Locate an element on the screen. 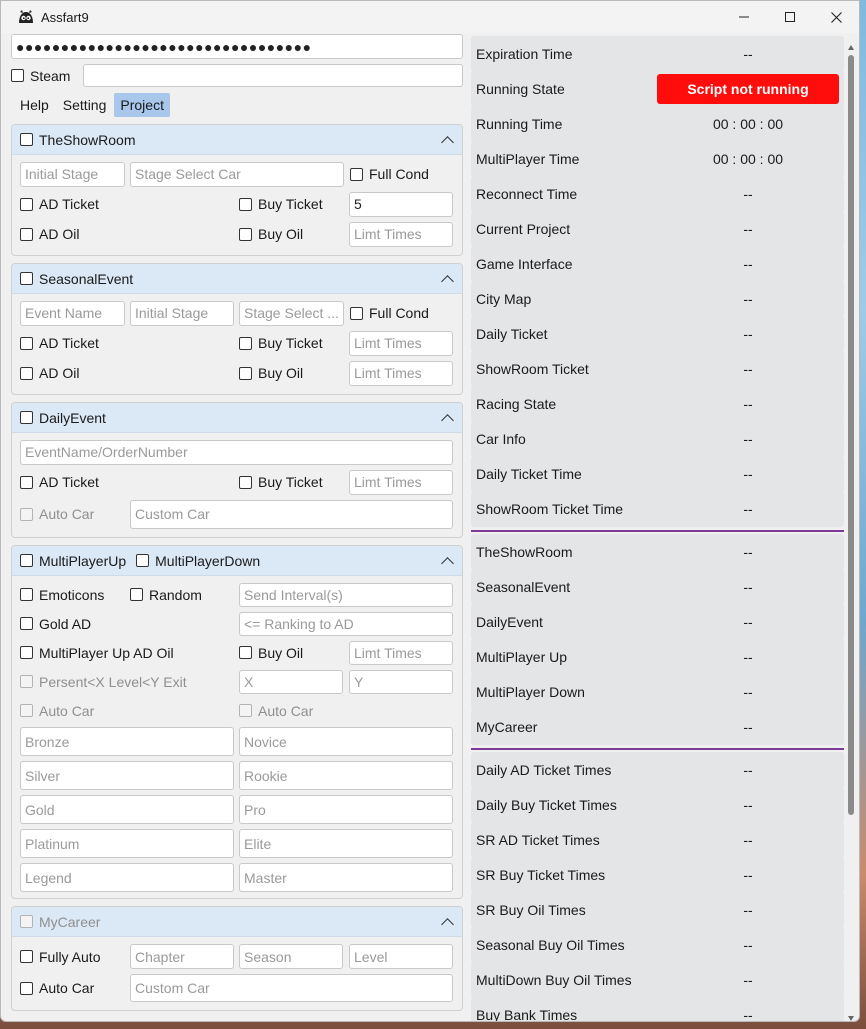 This screenshot has width=866, height=1029. showroom-ad-ticket-checkbox: AD Ticket is located at coordinates (129, 204).